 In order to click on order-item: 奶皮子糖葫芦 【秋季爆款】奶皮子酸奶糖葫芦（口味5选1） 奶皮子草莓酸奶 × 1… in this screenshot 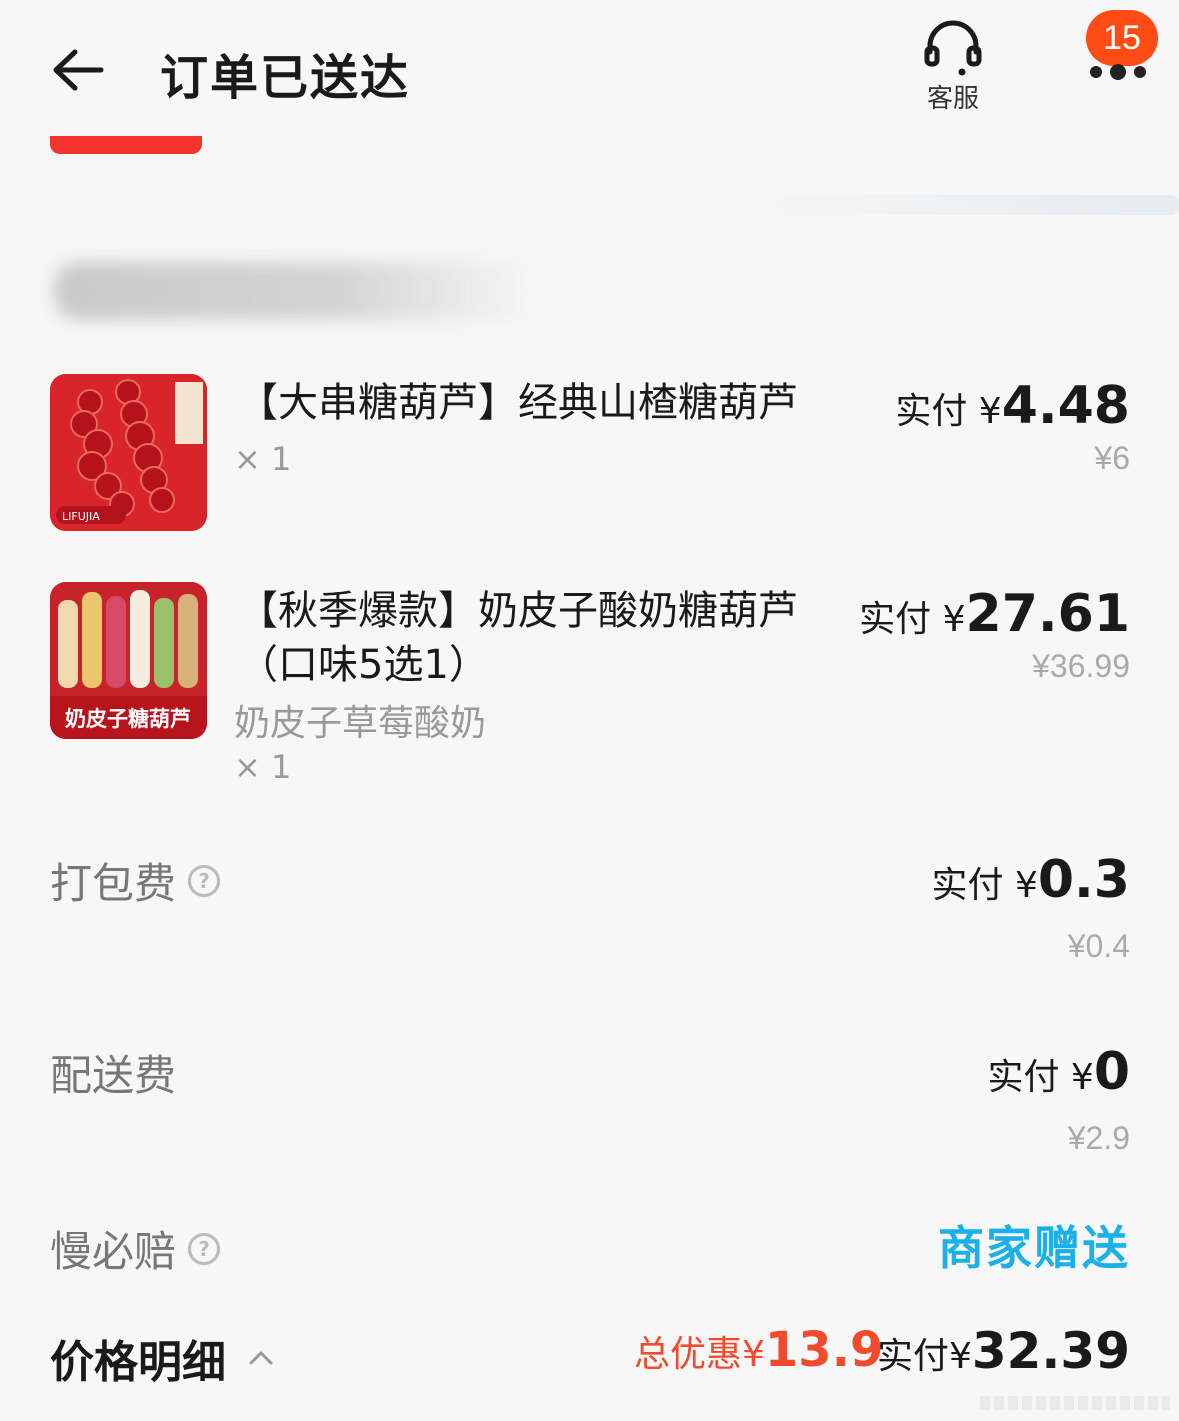, I will do `click(590, 687)`.